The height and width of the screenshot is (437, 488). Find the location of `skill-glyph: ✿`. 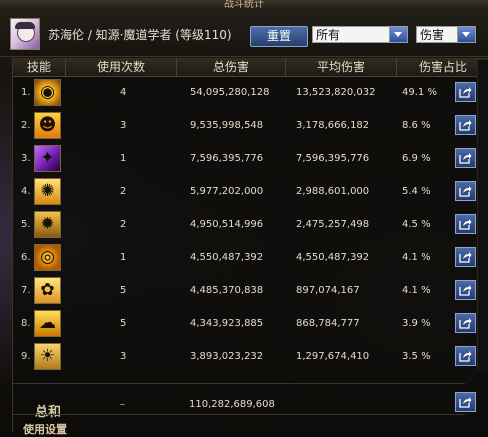

skill-glyph: ✿ is located at coordinates (47, 290).